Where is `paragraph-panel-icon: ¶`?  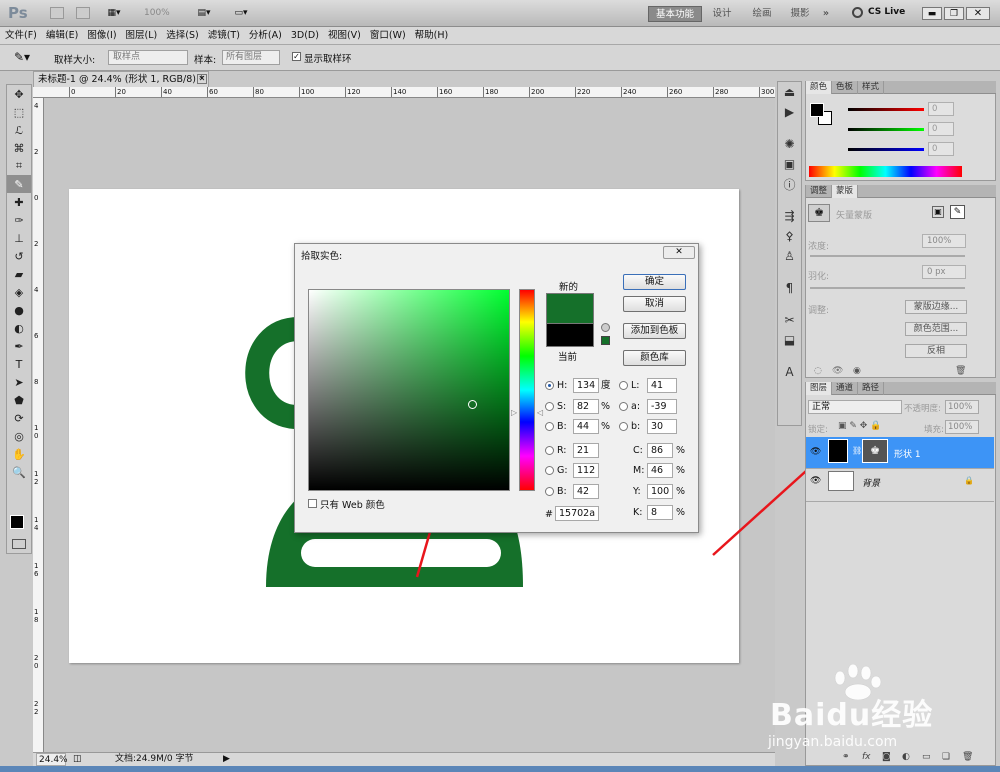 paragraph-panel-icon: ¶ is located at coordinates (789, 288).